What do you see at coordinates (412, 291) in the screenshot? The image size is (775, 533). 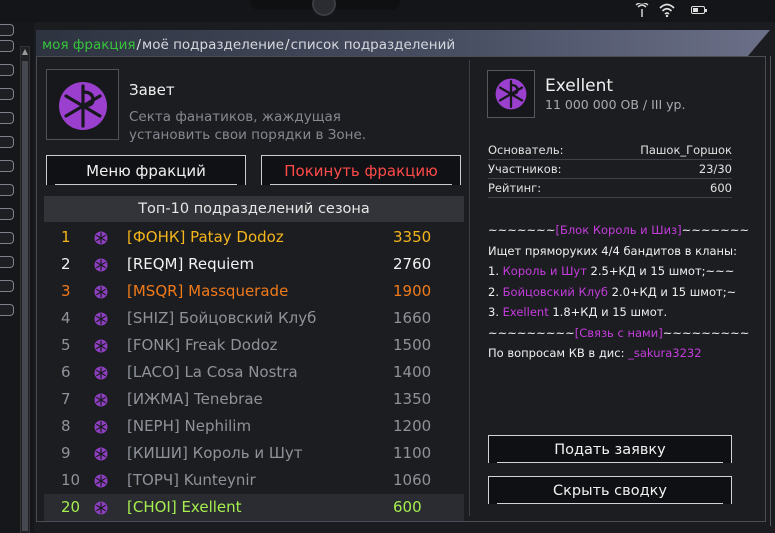 I see `row-score: 1900` at bounding box center [412, 291].